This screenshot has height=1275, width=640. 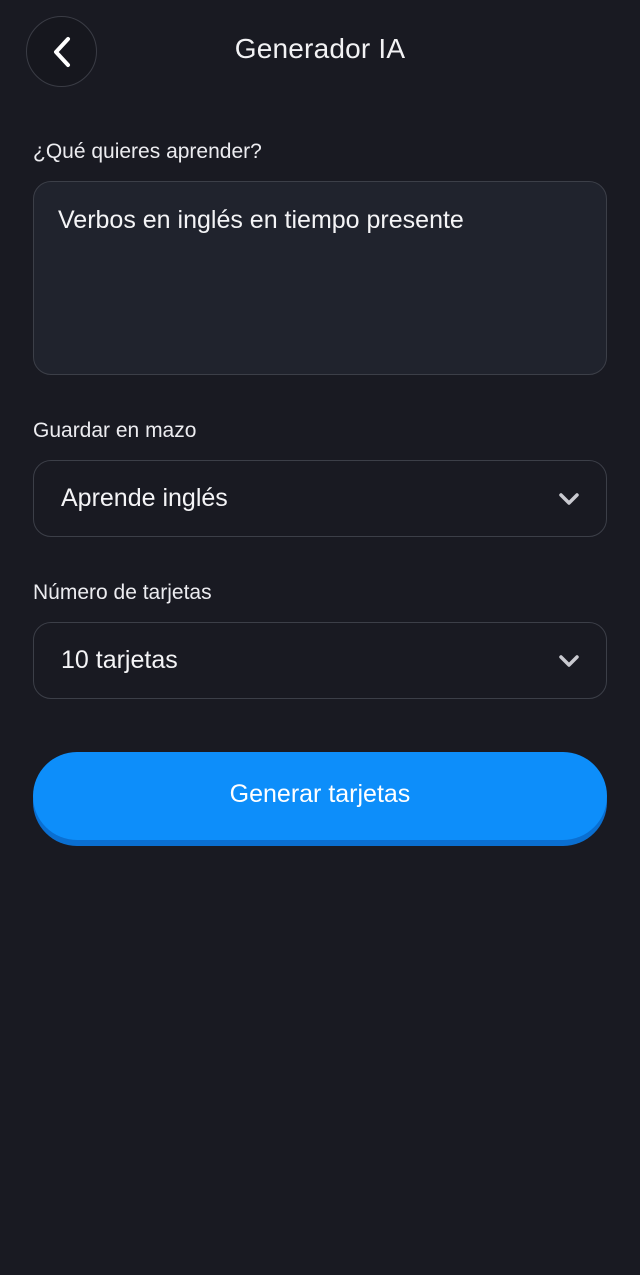 What do you see at coordinates (115, 430) in the screenshot?
I see `deck-label: Guardar en mazo` at bounding box center [115, 430].